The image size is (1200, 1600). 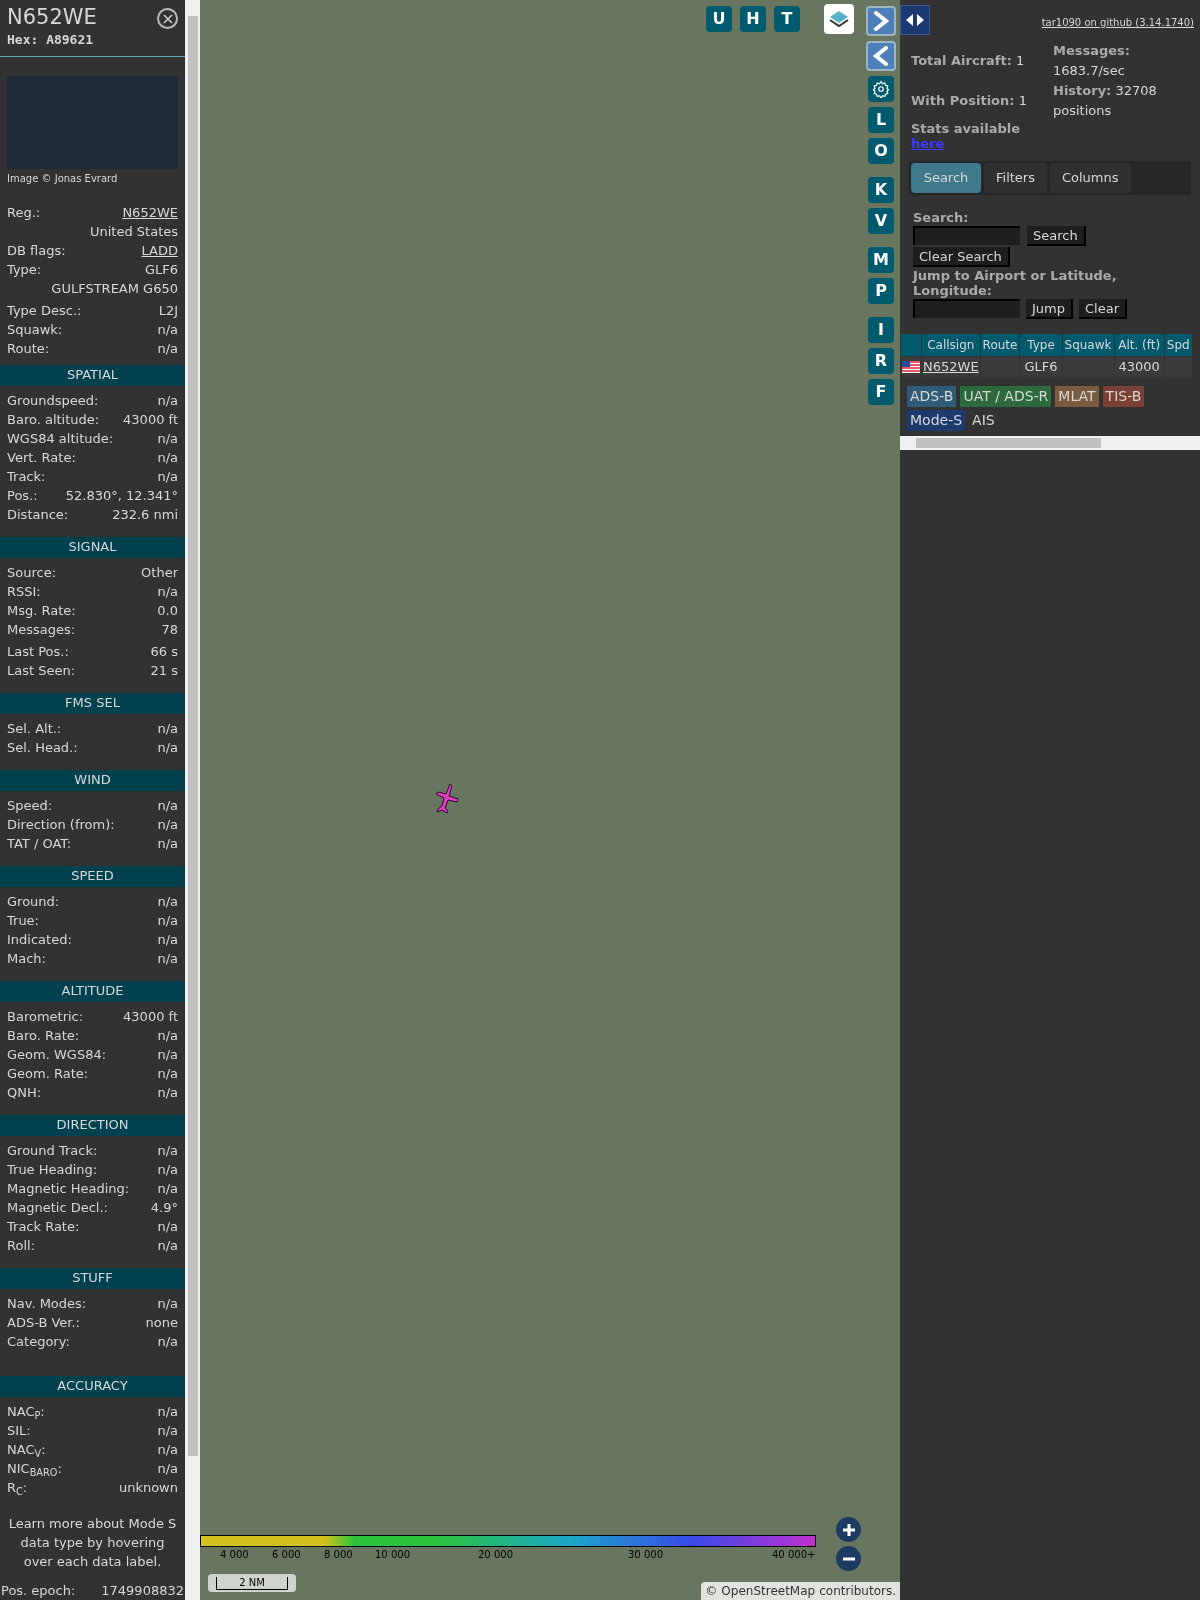 What do you see at coordinates (38, 652) in the screenshot?
I see `field-label: Last Pos.:` at bounding box center [38, 652].